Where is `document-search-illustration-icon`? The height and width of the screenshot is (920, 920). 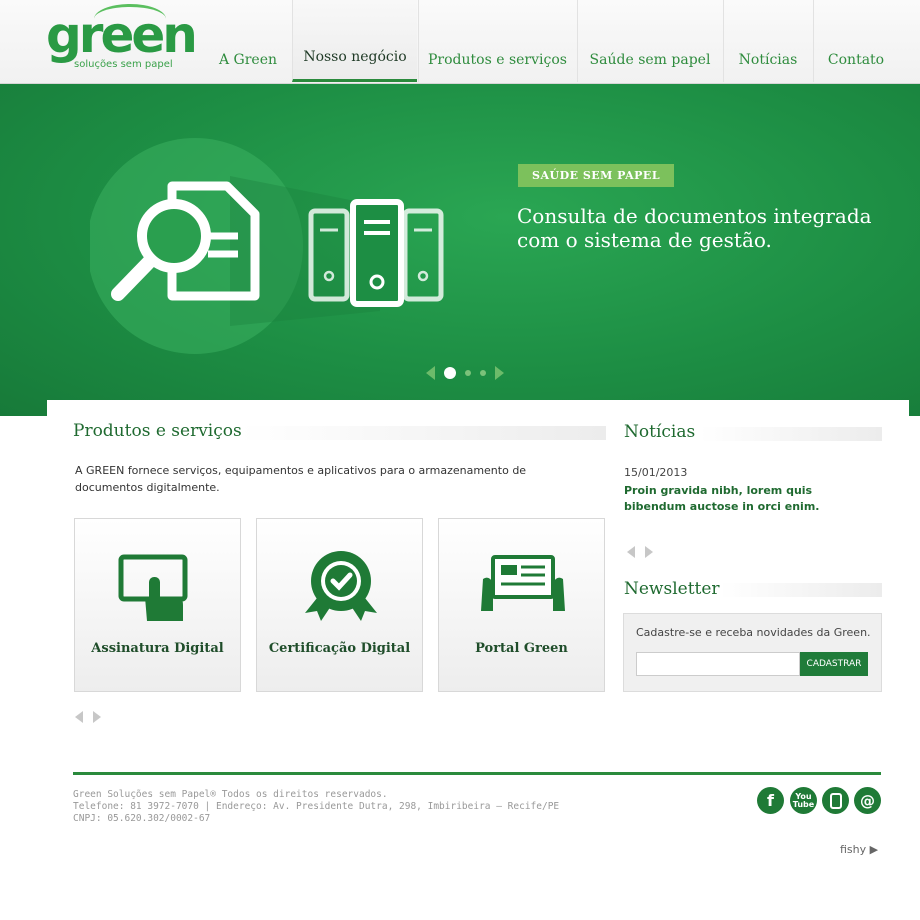 document-search-illustration-icon is located at coordinates (267, 246).